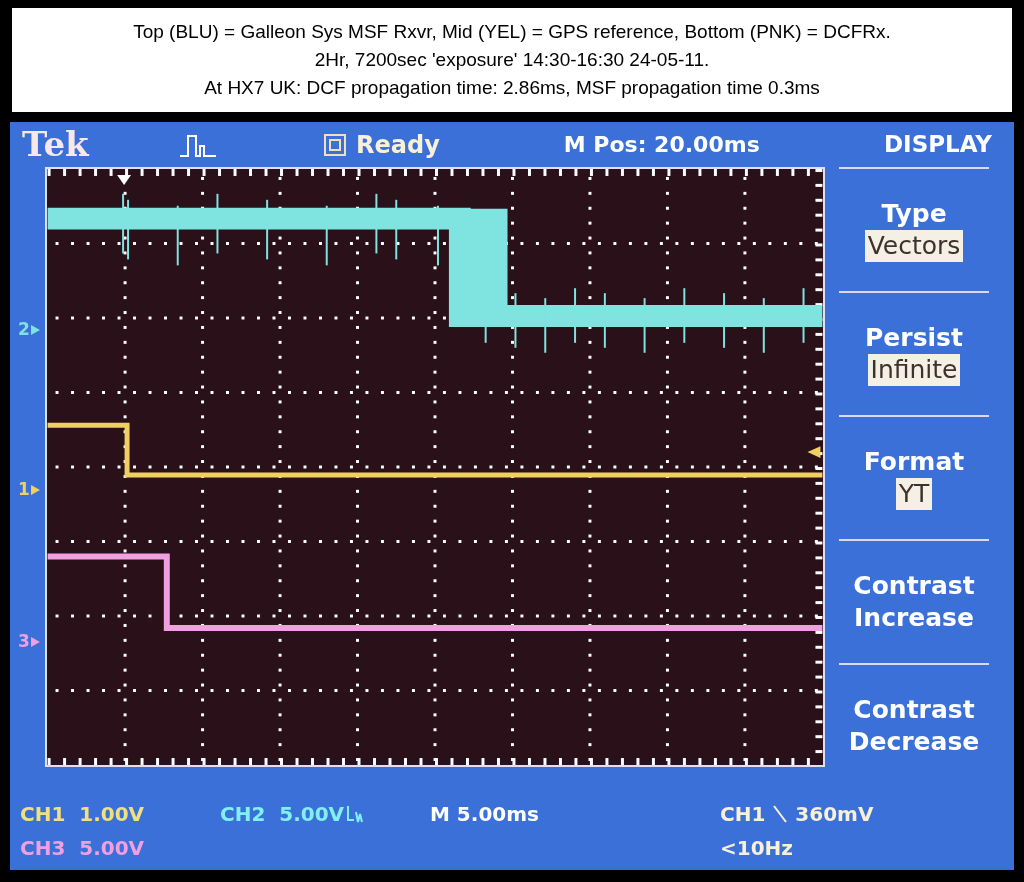  I want to click on position-readout: M Pos: 20.00ms, so click(661, 145).